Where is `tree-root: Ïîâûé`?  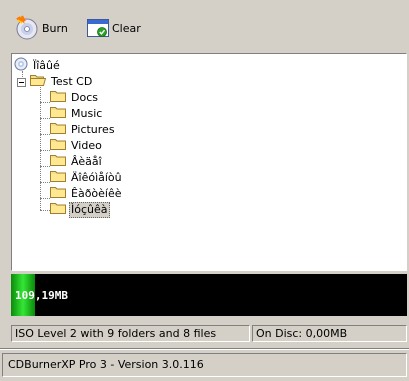 tree-root: Ïîâûé is located at coordinates (38, 65).